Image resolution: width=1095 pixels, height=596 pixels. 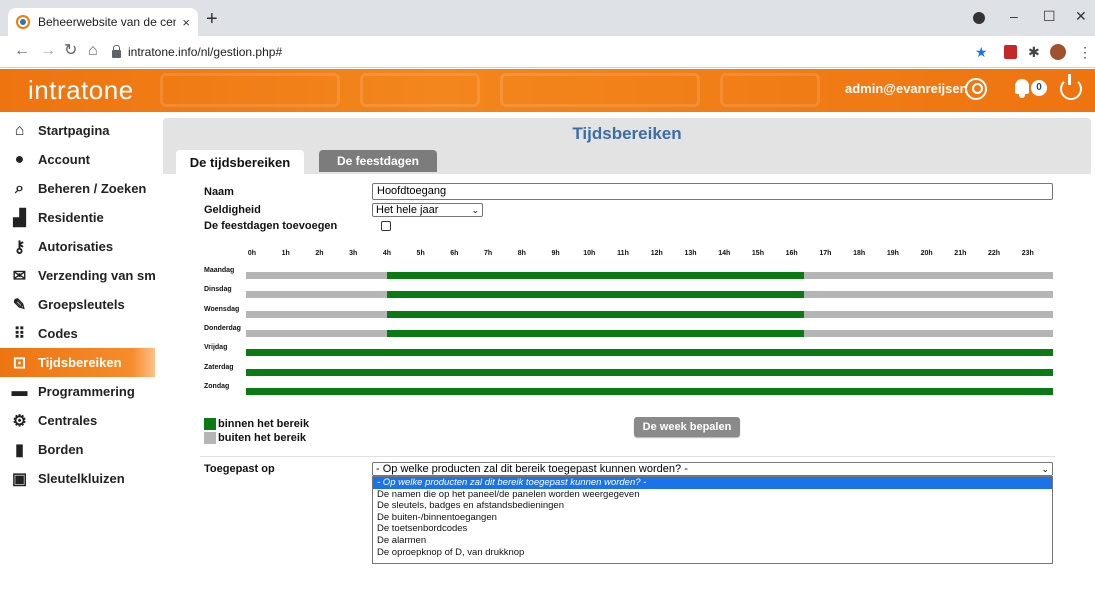 I want to click on day-label: Maandag, so click(x=219, y=270).